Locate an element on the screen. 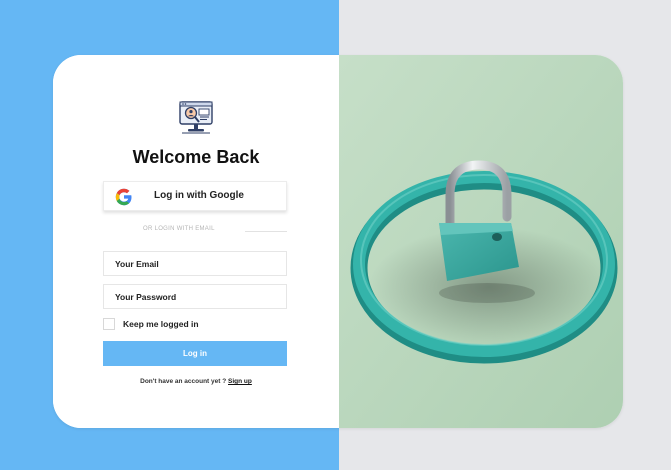  password-input is located at coordinates (195, 296).